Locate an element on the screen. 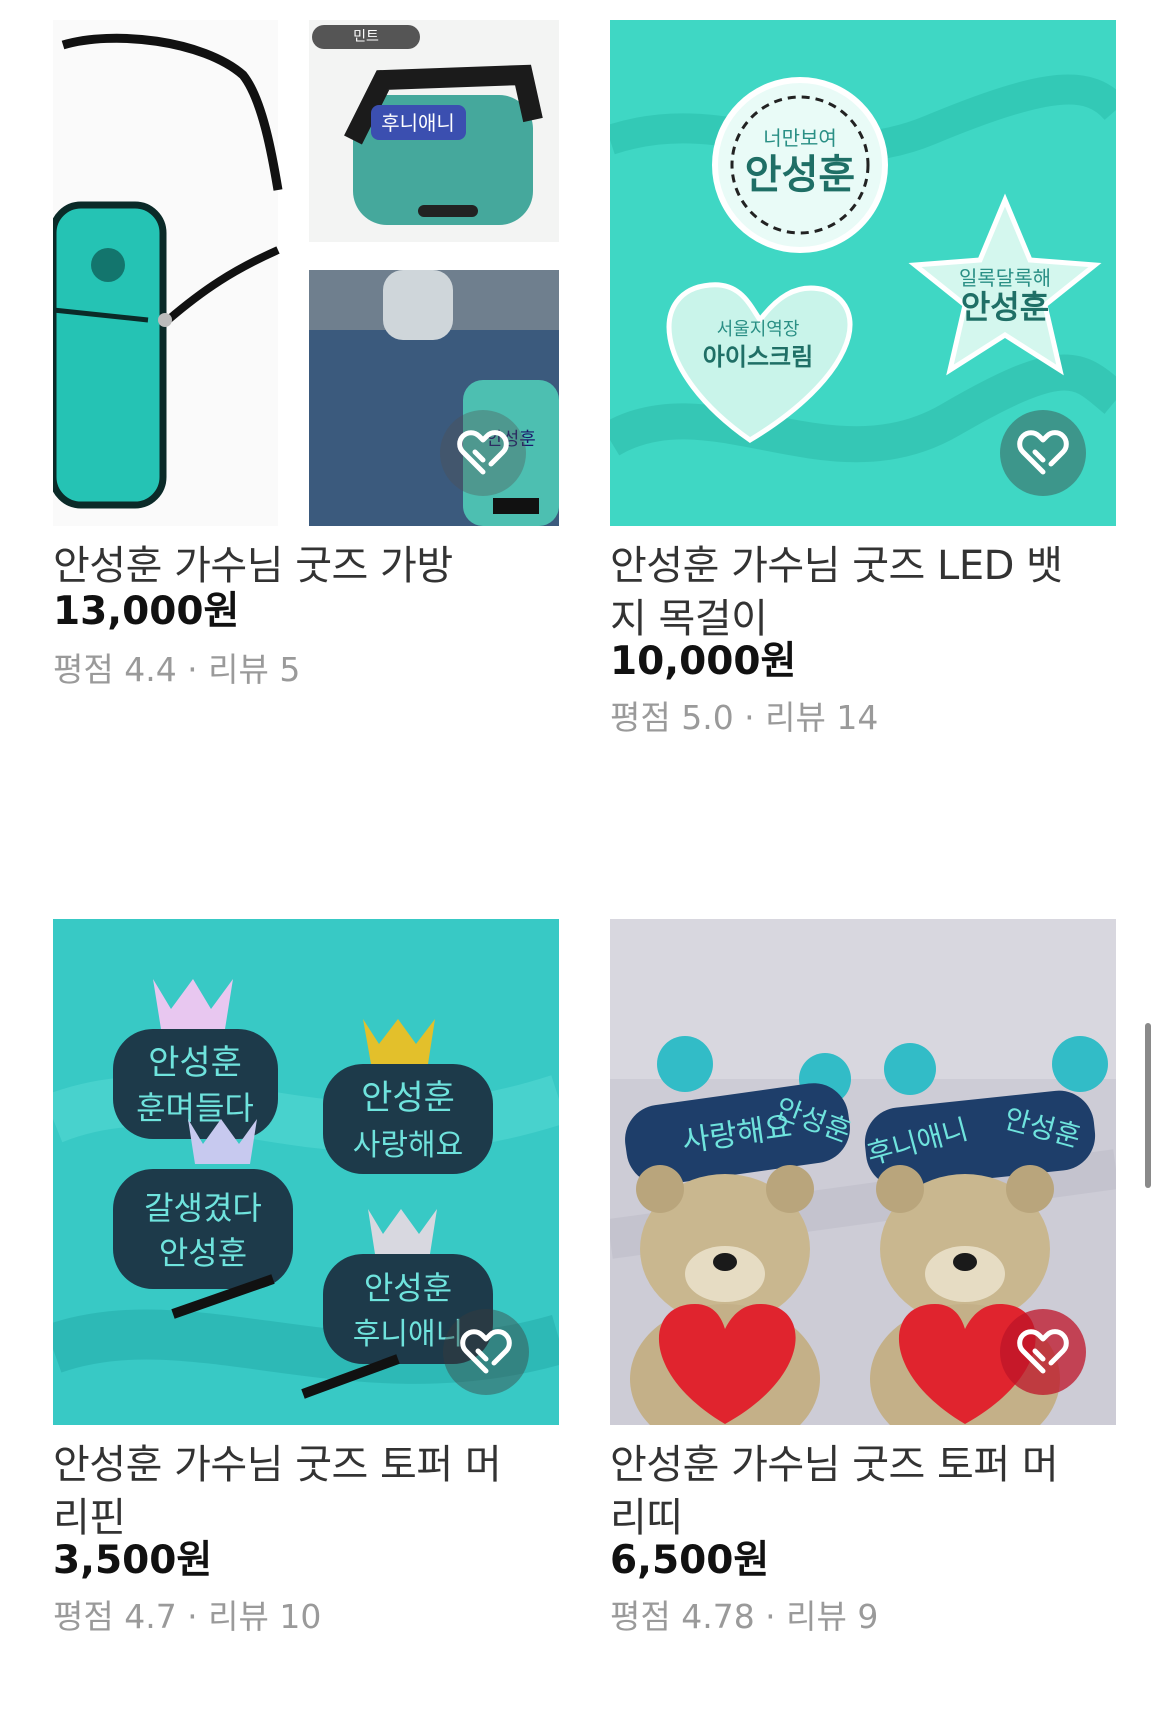  badge-text: 서울지역장 is located at coordinates (758, 329).